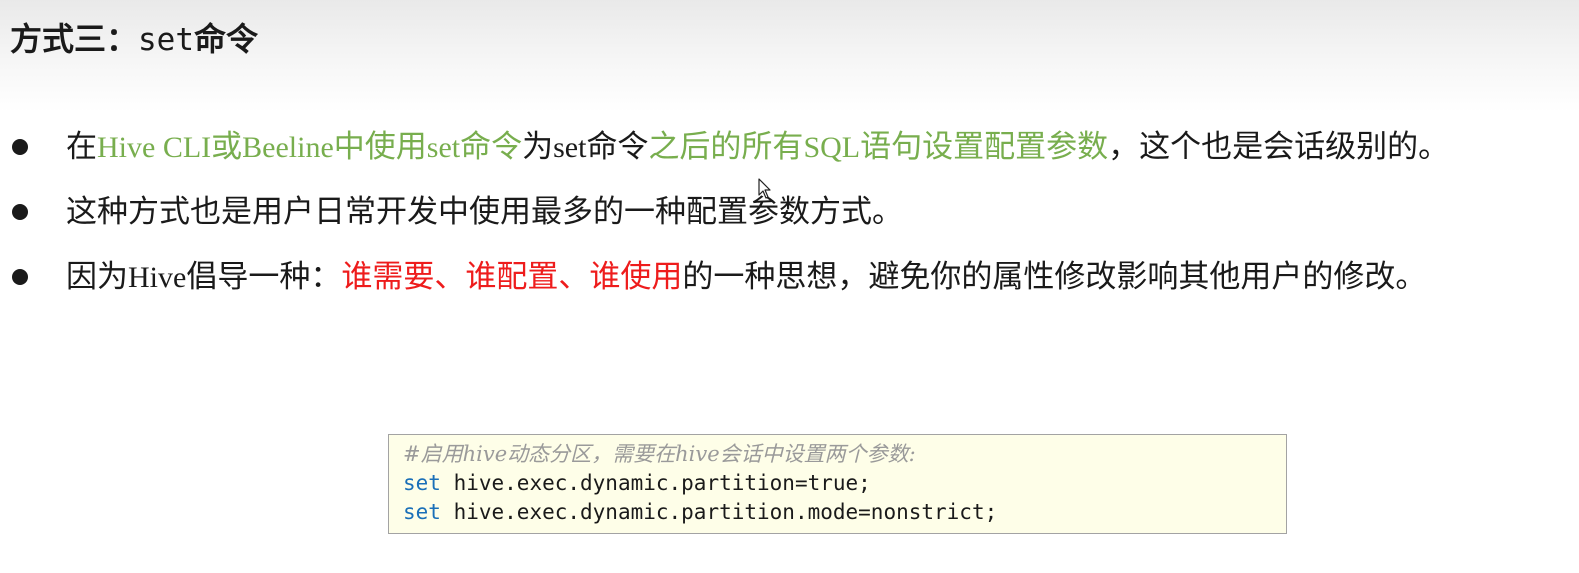 The image size is (1579, 573). I want to click on text-segment: Hive, so click(157, 277).